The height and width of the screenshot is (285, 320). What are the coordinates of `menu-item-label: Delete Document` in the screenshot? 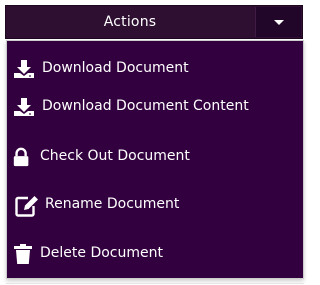 It's located at (101, 253).